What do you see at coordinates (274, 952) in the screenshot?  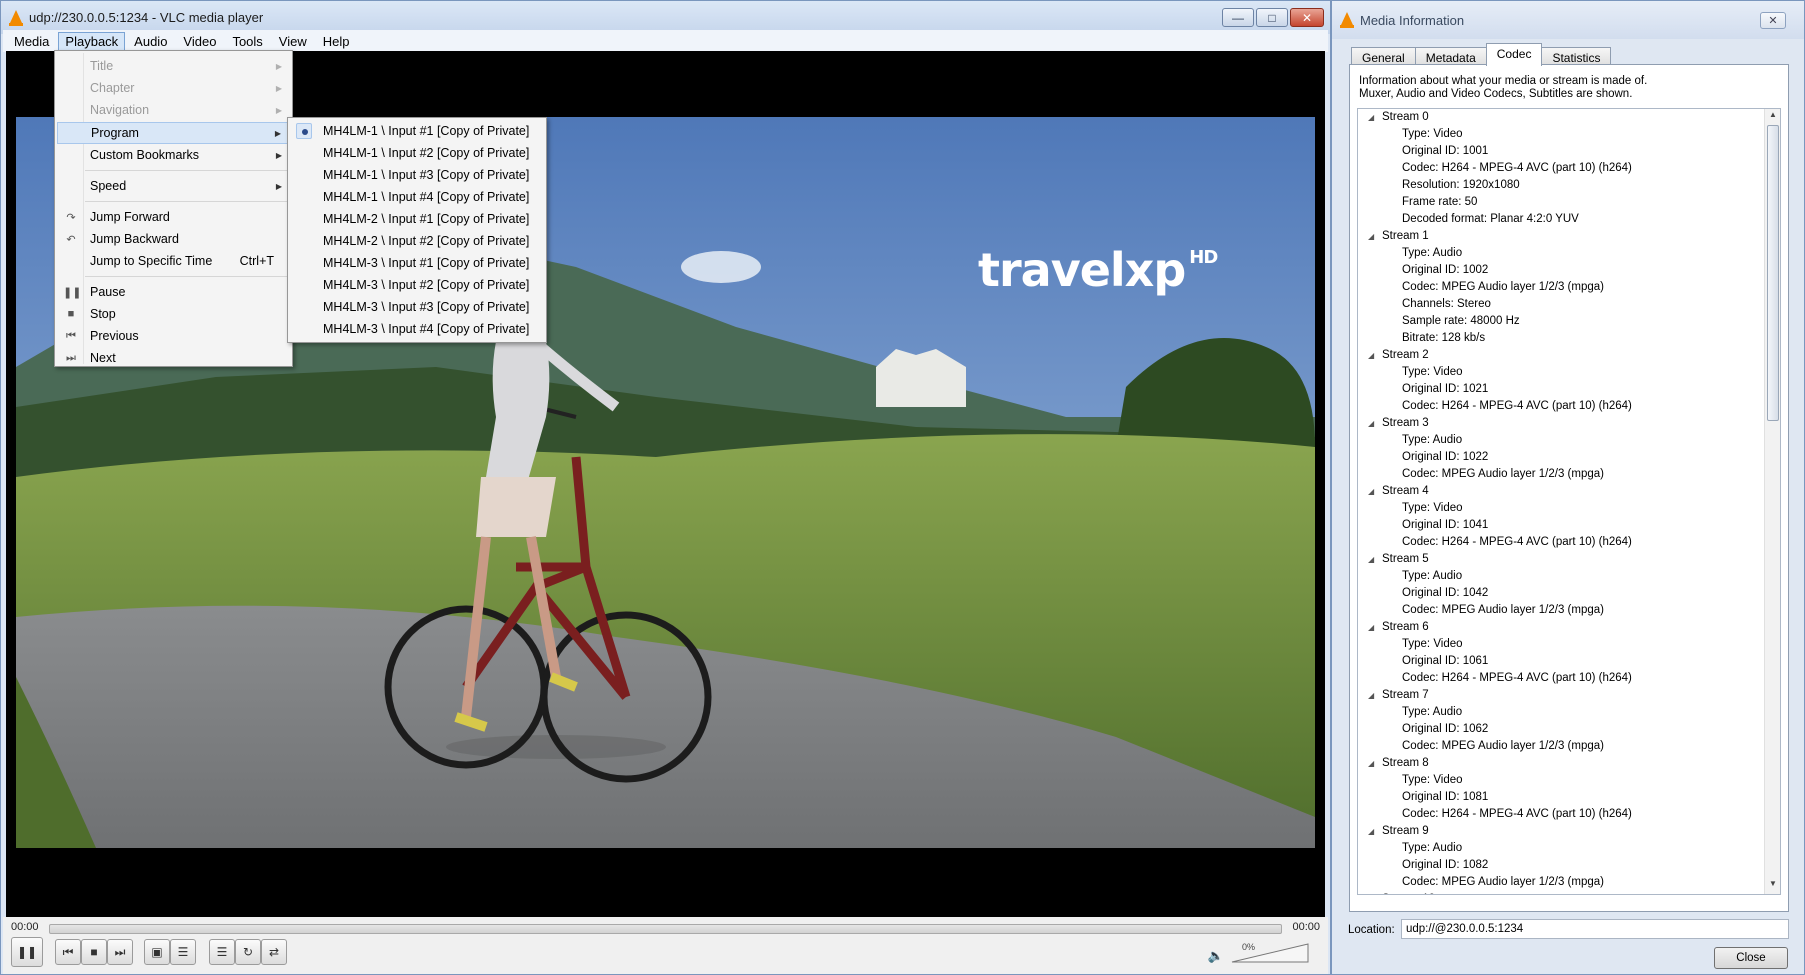 I see `shuffle-button: ⇄` at bounding box center [274, 952].